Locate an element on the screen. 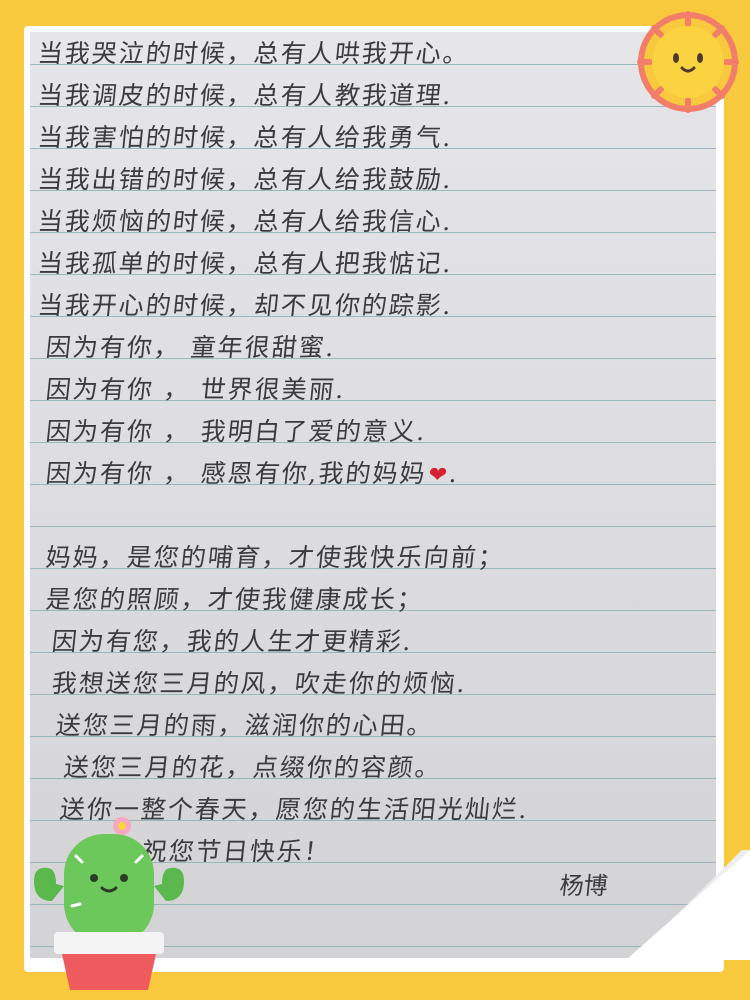 The height and width of the screenshot is (1000, 750). letter-line-15: 因为有您，我的人生才更精彩. is located at coordinates (232, 641).